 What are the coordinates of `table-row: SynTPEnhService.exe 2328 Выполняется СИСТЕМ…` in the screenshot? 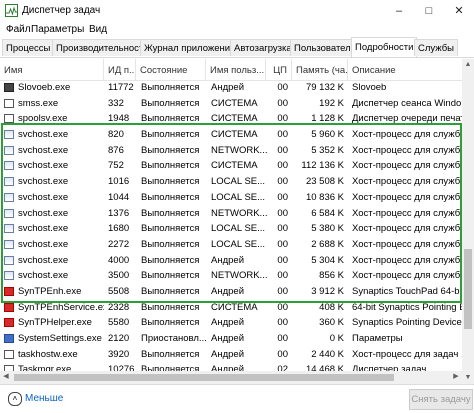 It's located at (231, 308).